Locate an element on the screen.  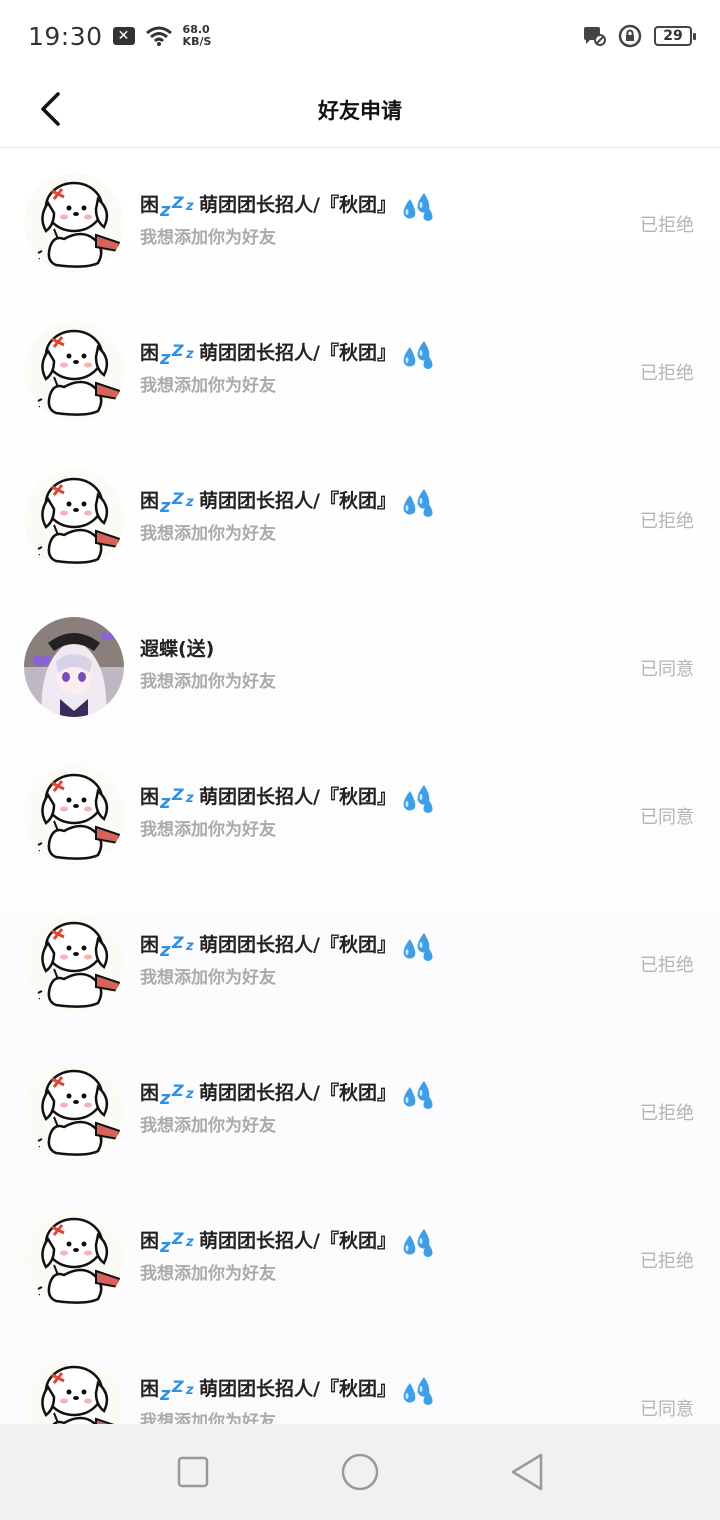
triangle-back-icon is located at coordinates (526, 1472).